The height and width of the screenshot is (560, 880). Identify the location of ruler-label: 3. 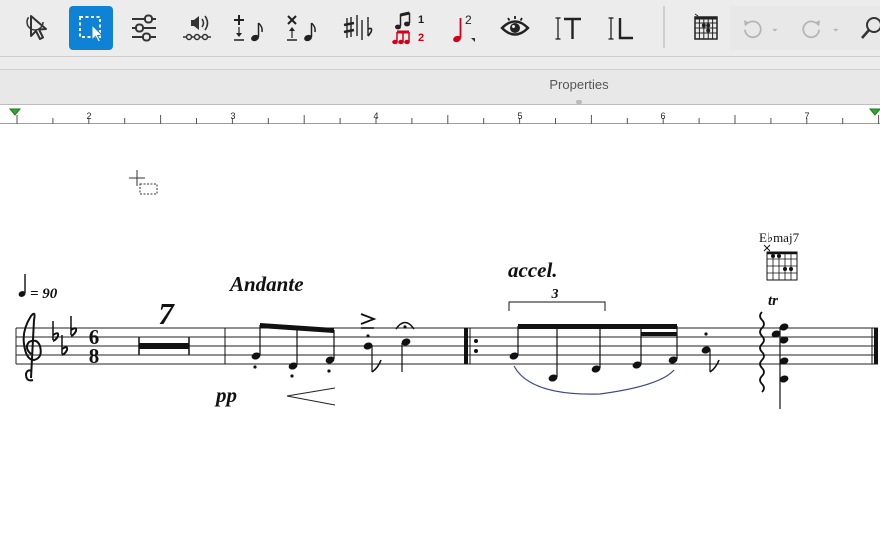
(232, 116).